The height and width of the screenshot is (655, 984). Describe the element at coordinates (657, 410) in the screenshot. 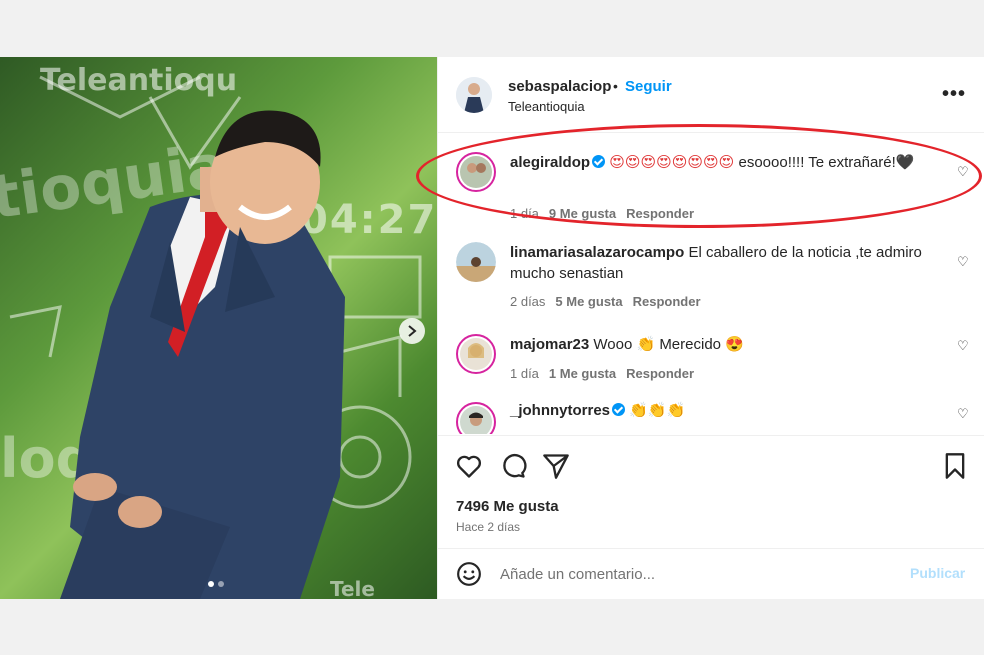

I see `comment-text: 👏👏👏` at that location.